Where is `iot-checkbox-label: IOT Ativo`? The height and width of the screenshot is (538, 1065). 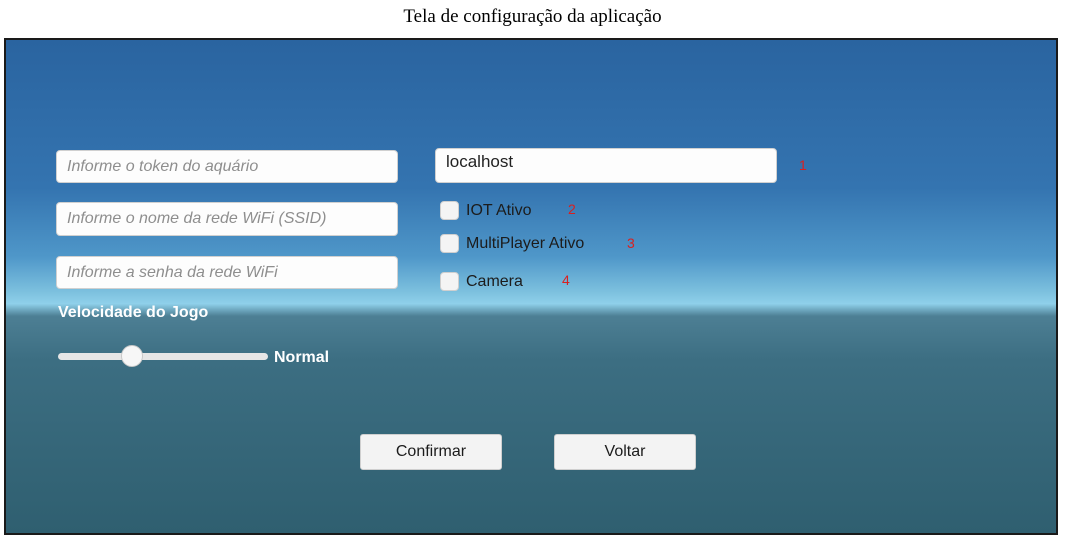
iot-checkbox-label: IOT Ativo is located at coordinates (499, 210).